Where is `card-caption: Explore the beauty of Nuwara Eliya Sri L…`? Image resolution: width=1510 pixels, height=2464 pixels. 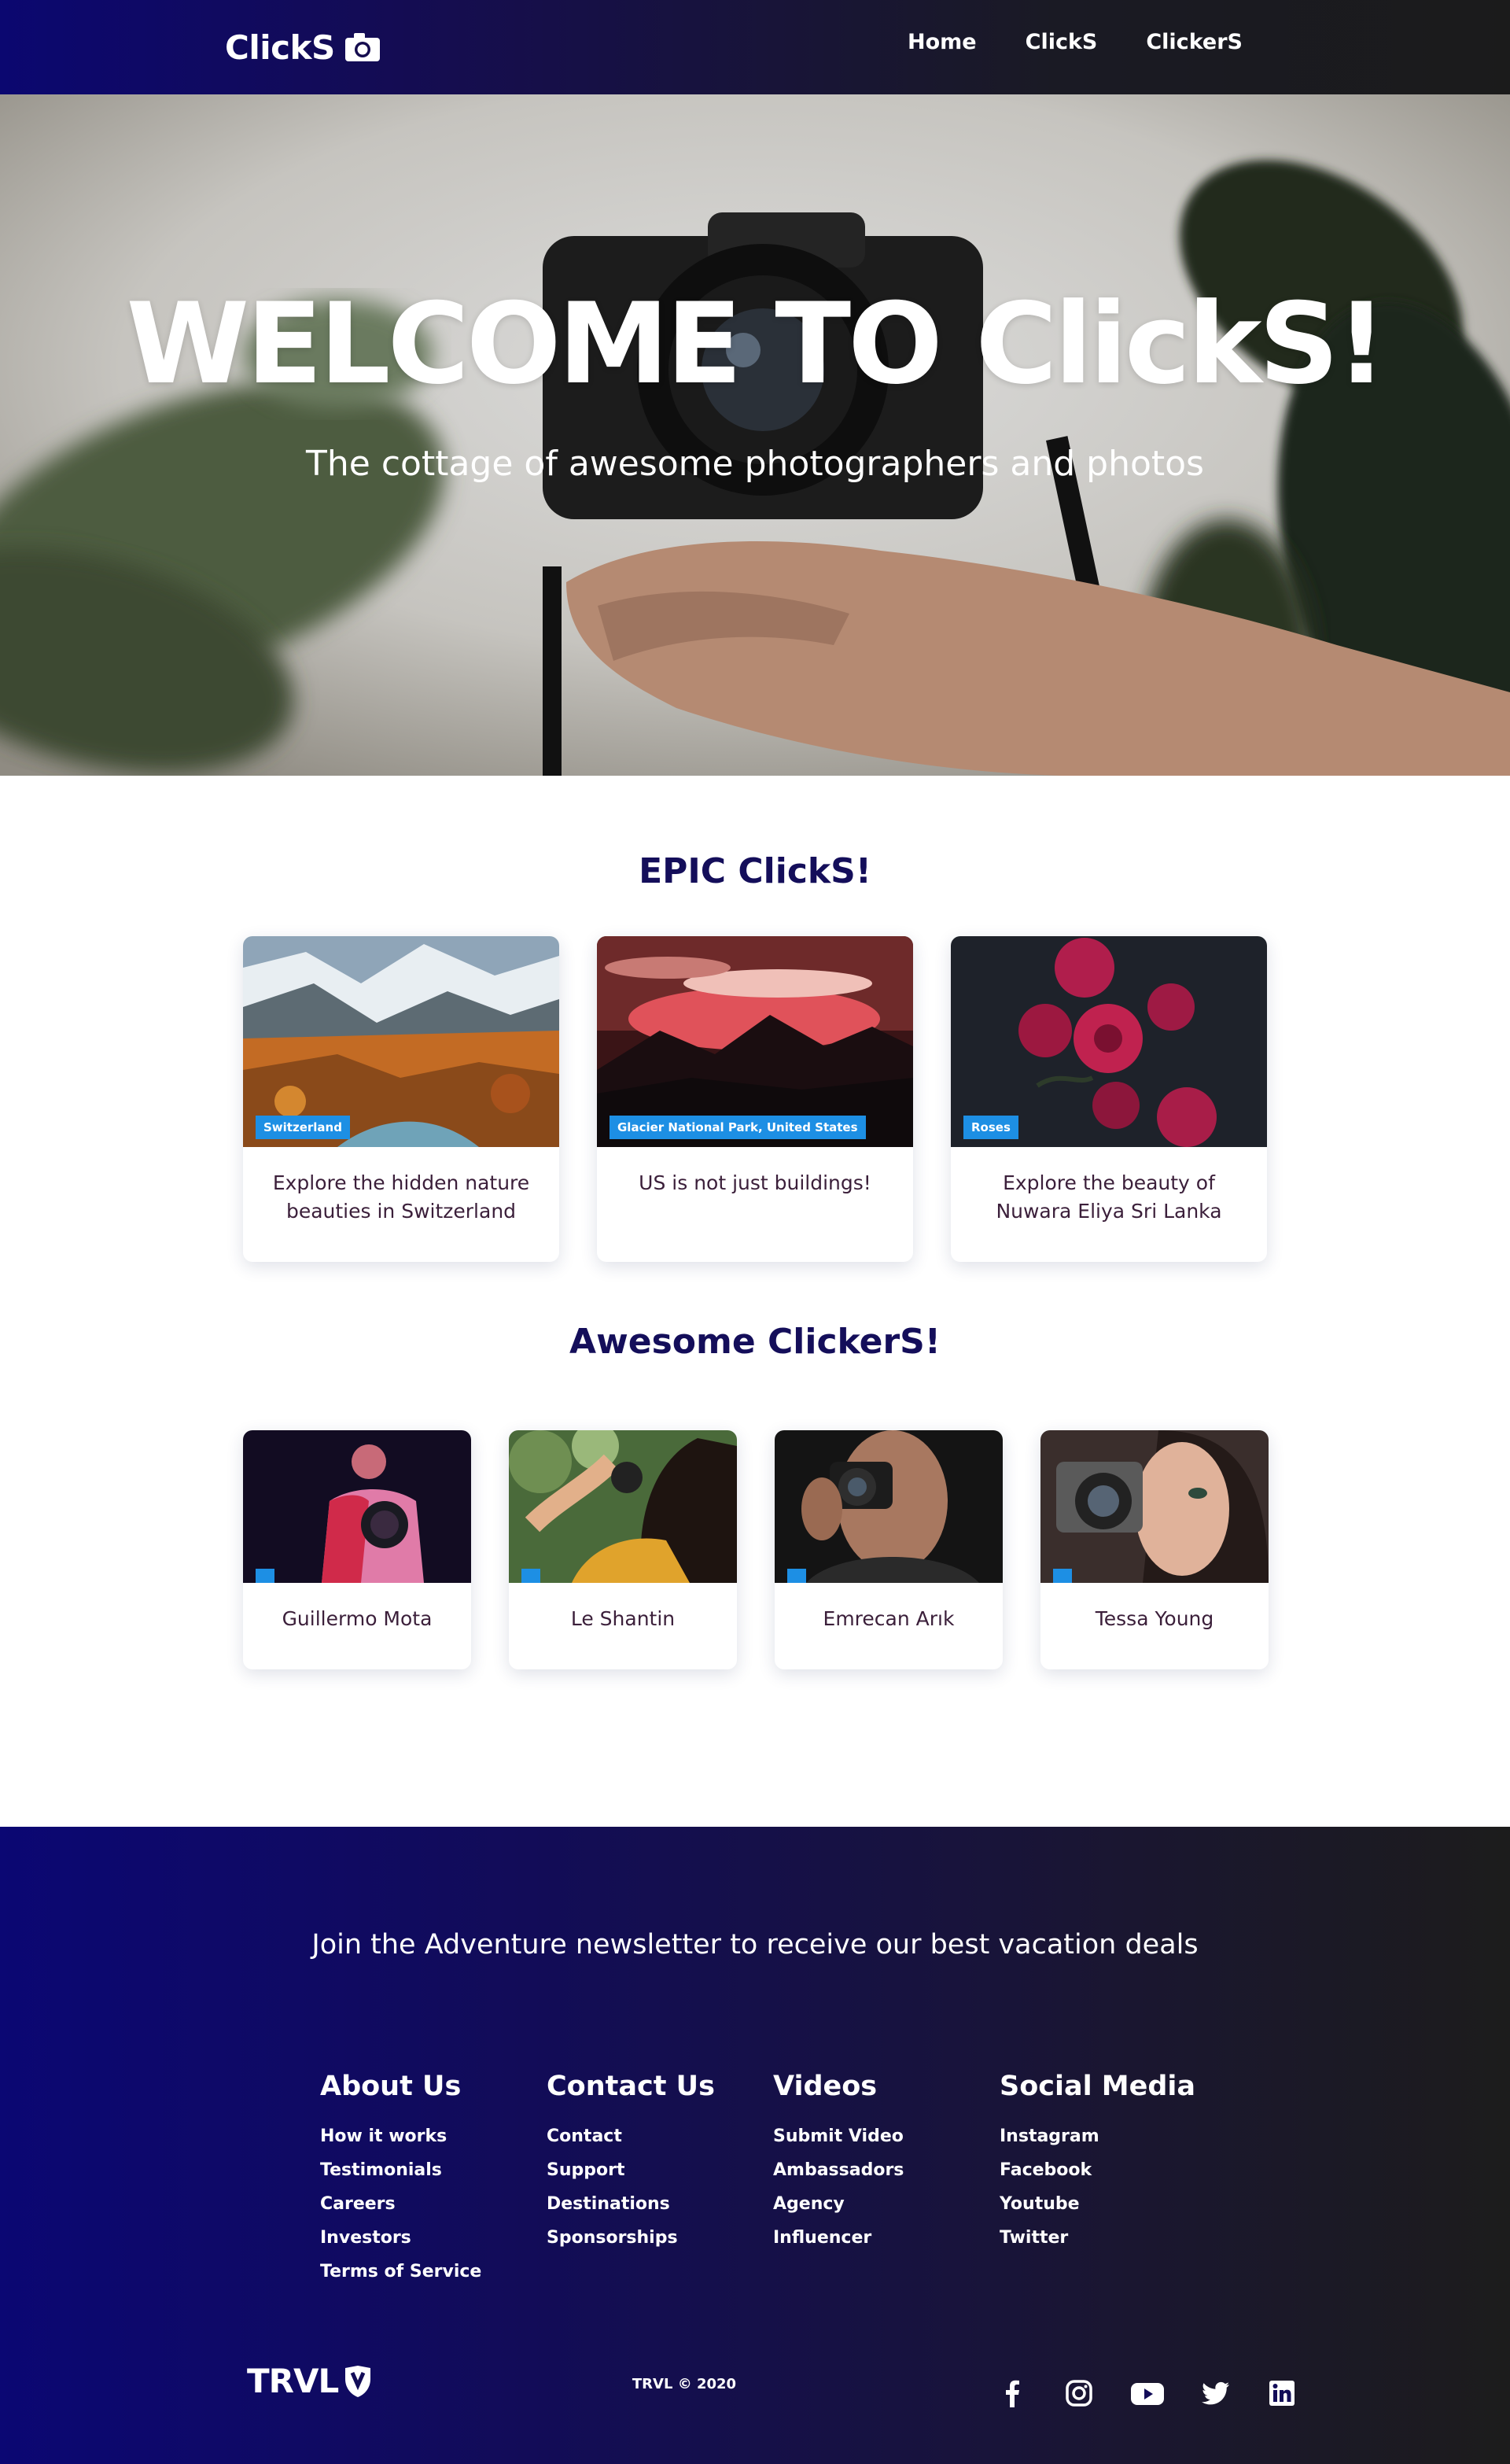 card-caption: Explore the beauty of Nuwara Eliya Sri L… is located at coordinates (1109, 1197).